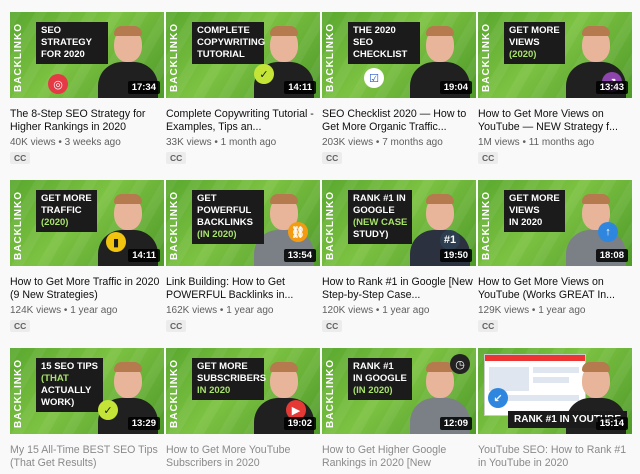 The height and width of the screenshot is (474, 640). What do you see at coordinates (536, 142) in the screenshot?
I see `video-meta: 1M views • 11 months ago` at bounding box center [536, 142].